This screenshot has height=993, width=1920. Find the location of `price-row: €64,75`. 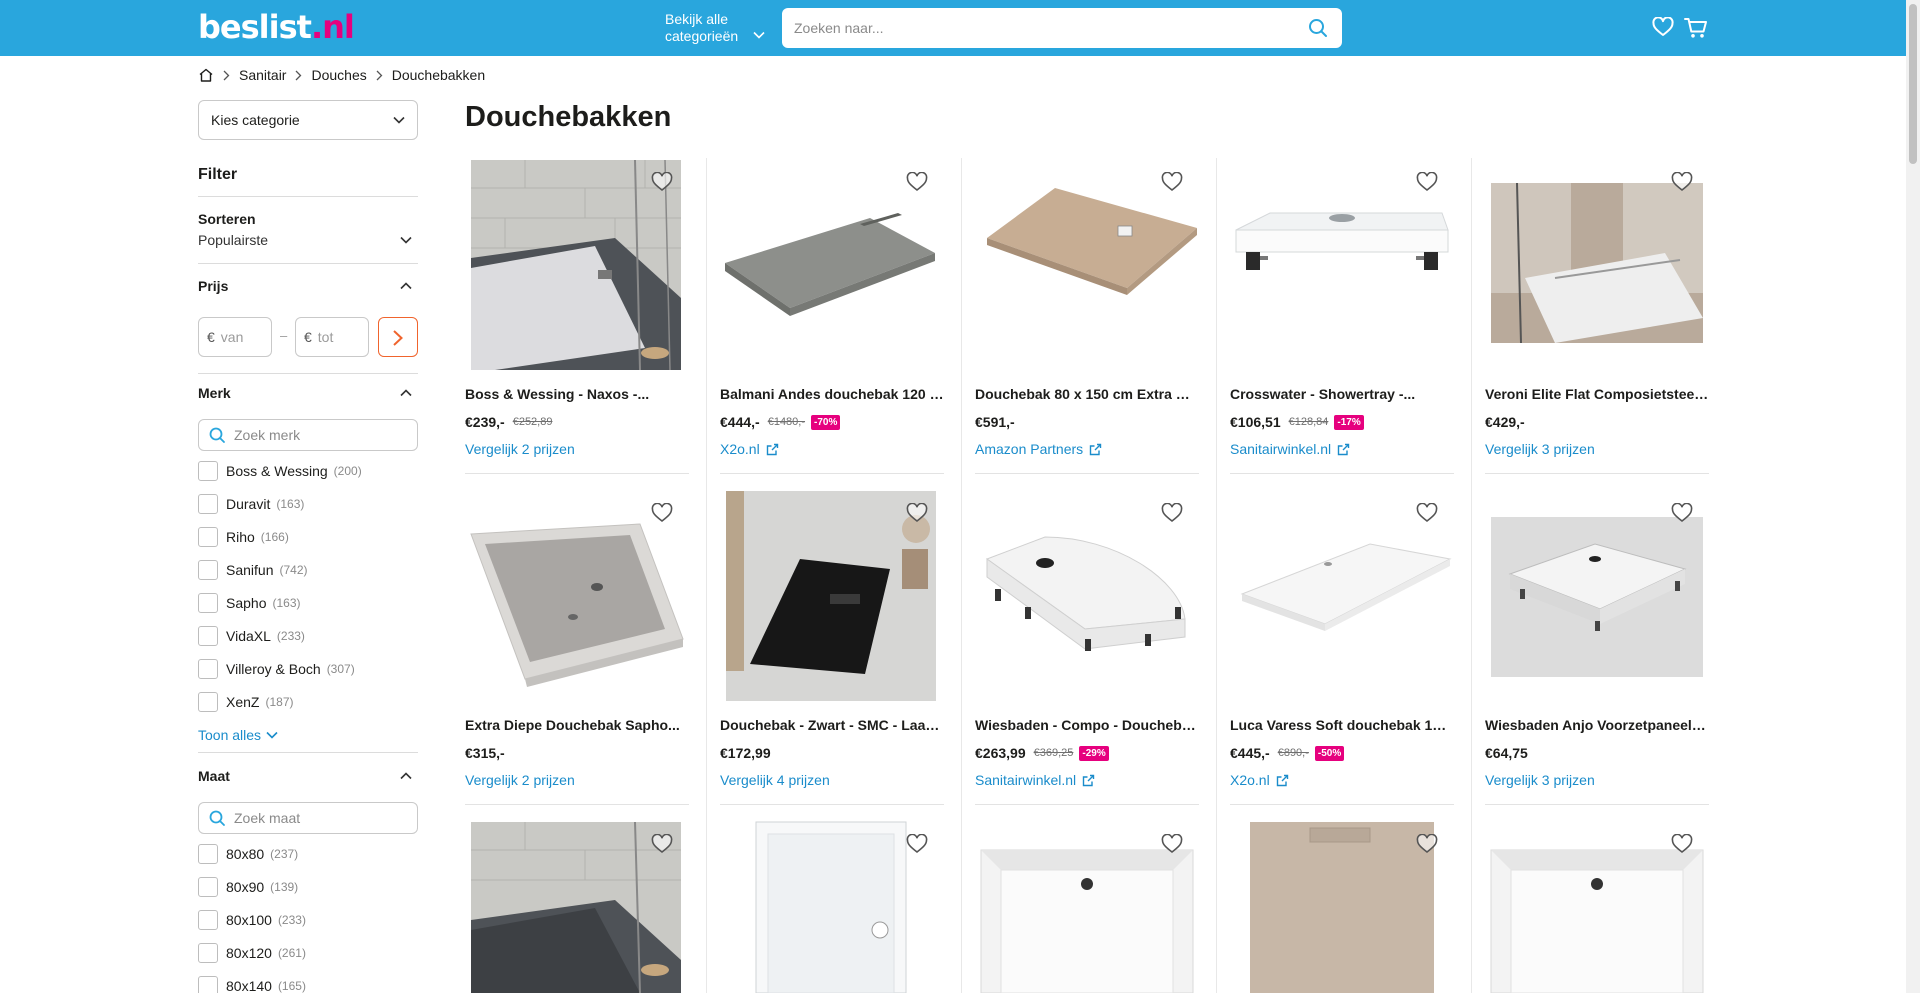

price-row: €64,75 is located at coordinates (1506, 753).